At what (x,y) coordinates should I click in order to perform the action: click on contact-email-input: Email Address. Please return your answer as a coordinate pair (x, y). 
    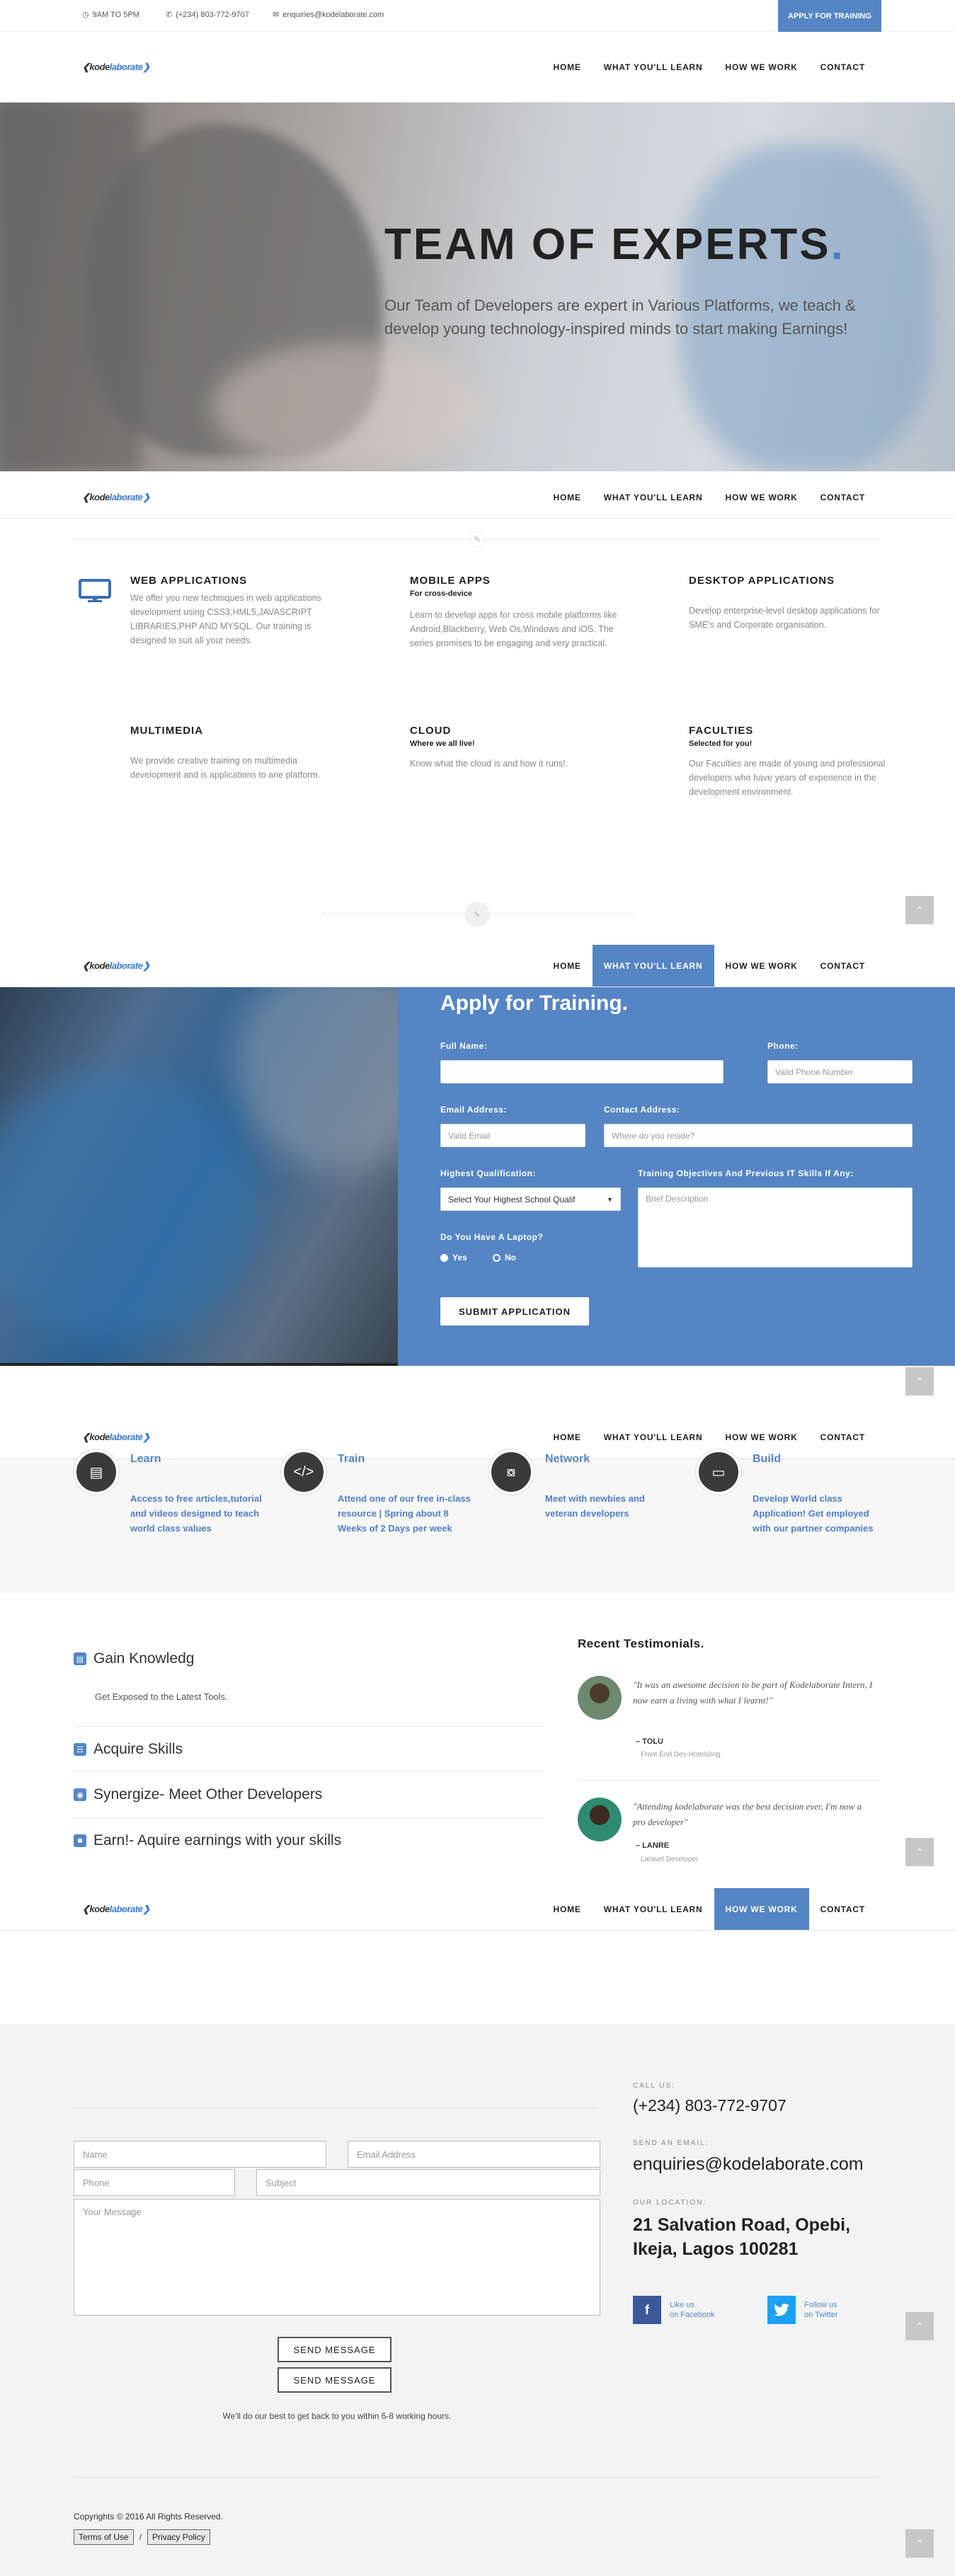
    Looking at the image, I should click on (474, 2154).